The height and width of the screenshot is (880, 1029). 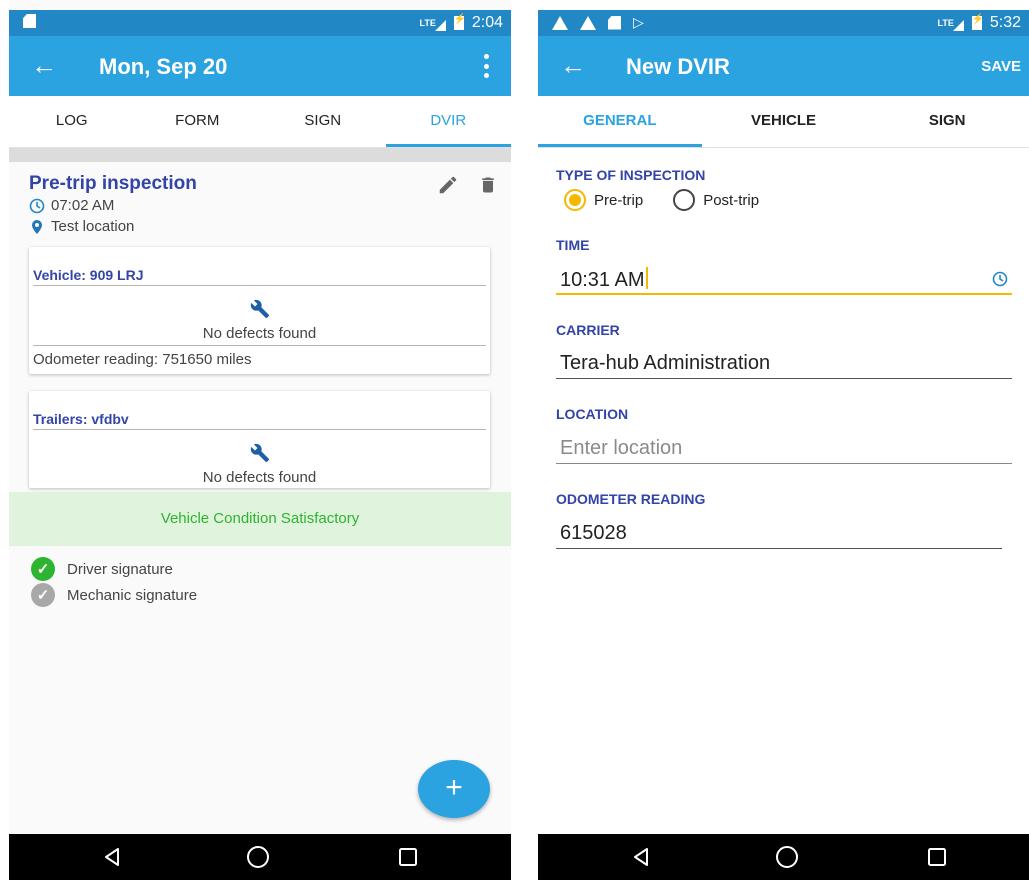 I want to click on page-title: New DVIR, so click(x=678, y=66).